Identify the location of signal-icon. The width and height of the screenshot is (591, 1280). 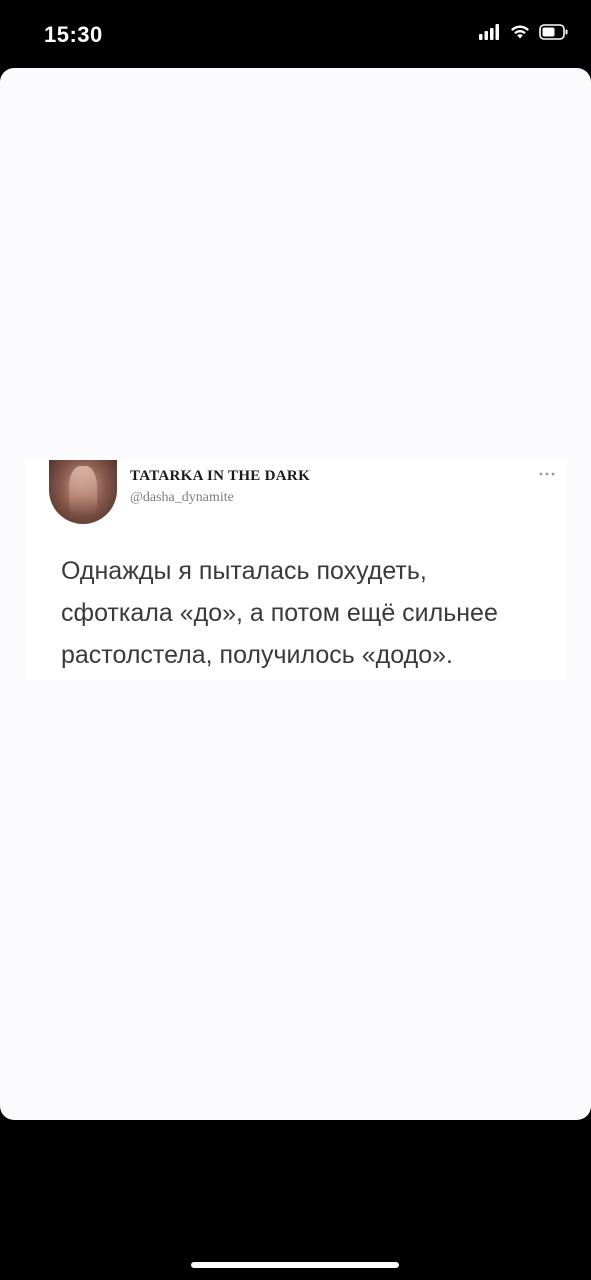
(490, 32).